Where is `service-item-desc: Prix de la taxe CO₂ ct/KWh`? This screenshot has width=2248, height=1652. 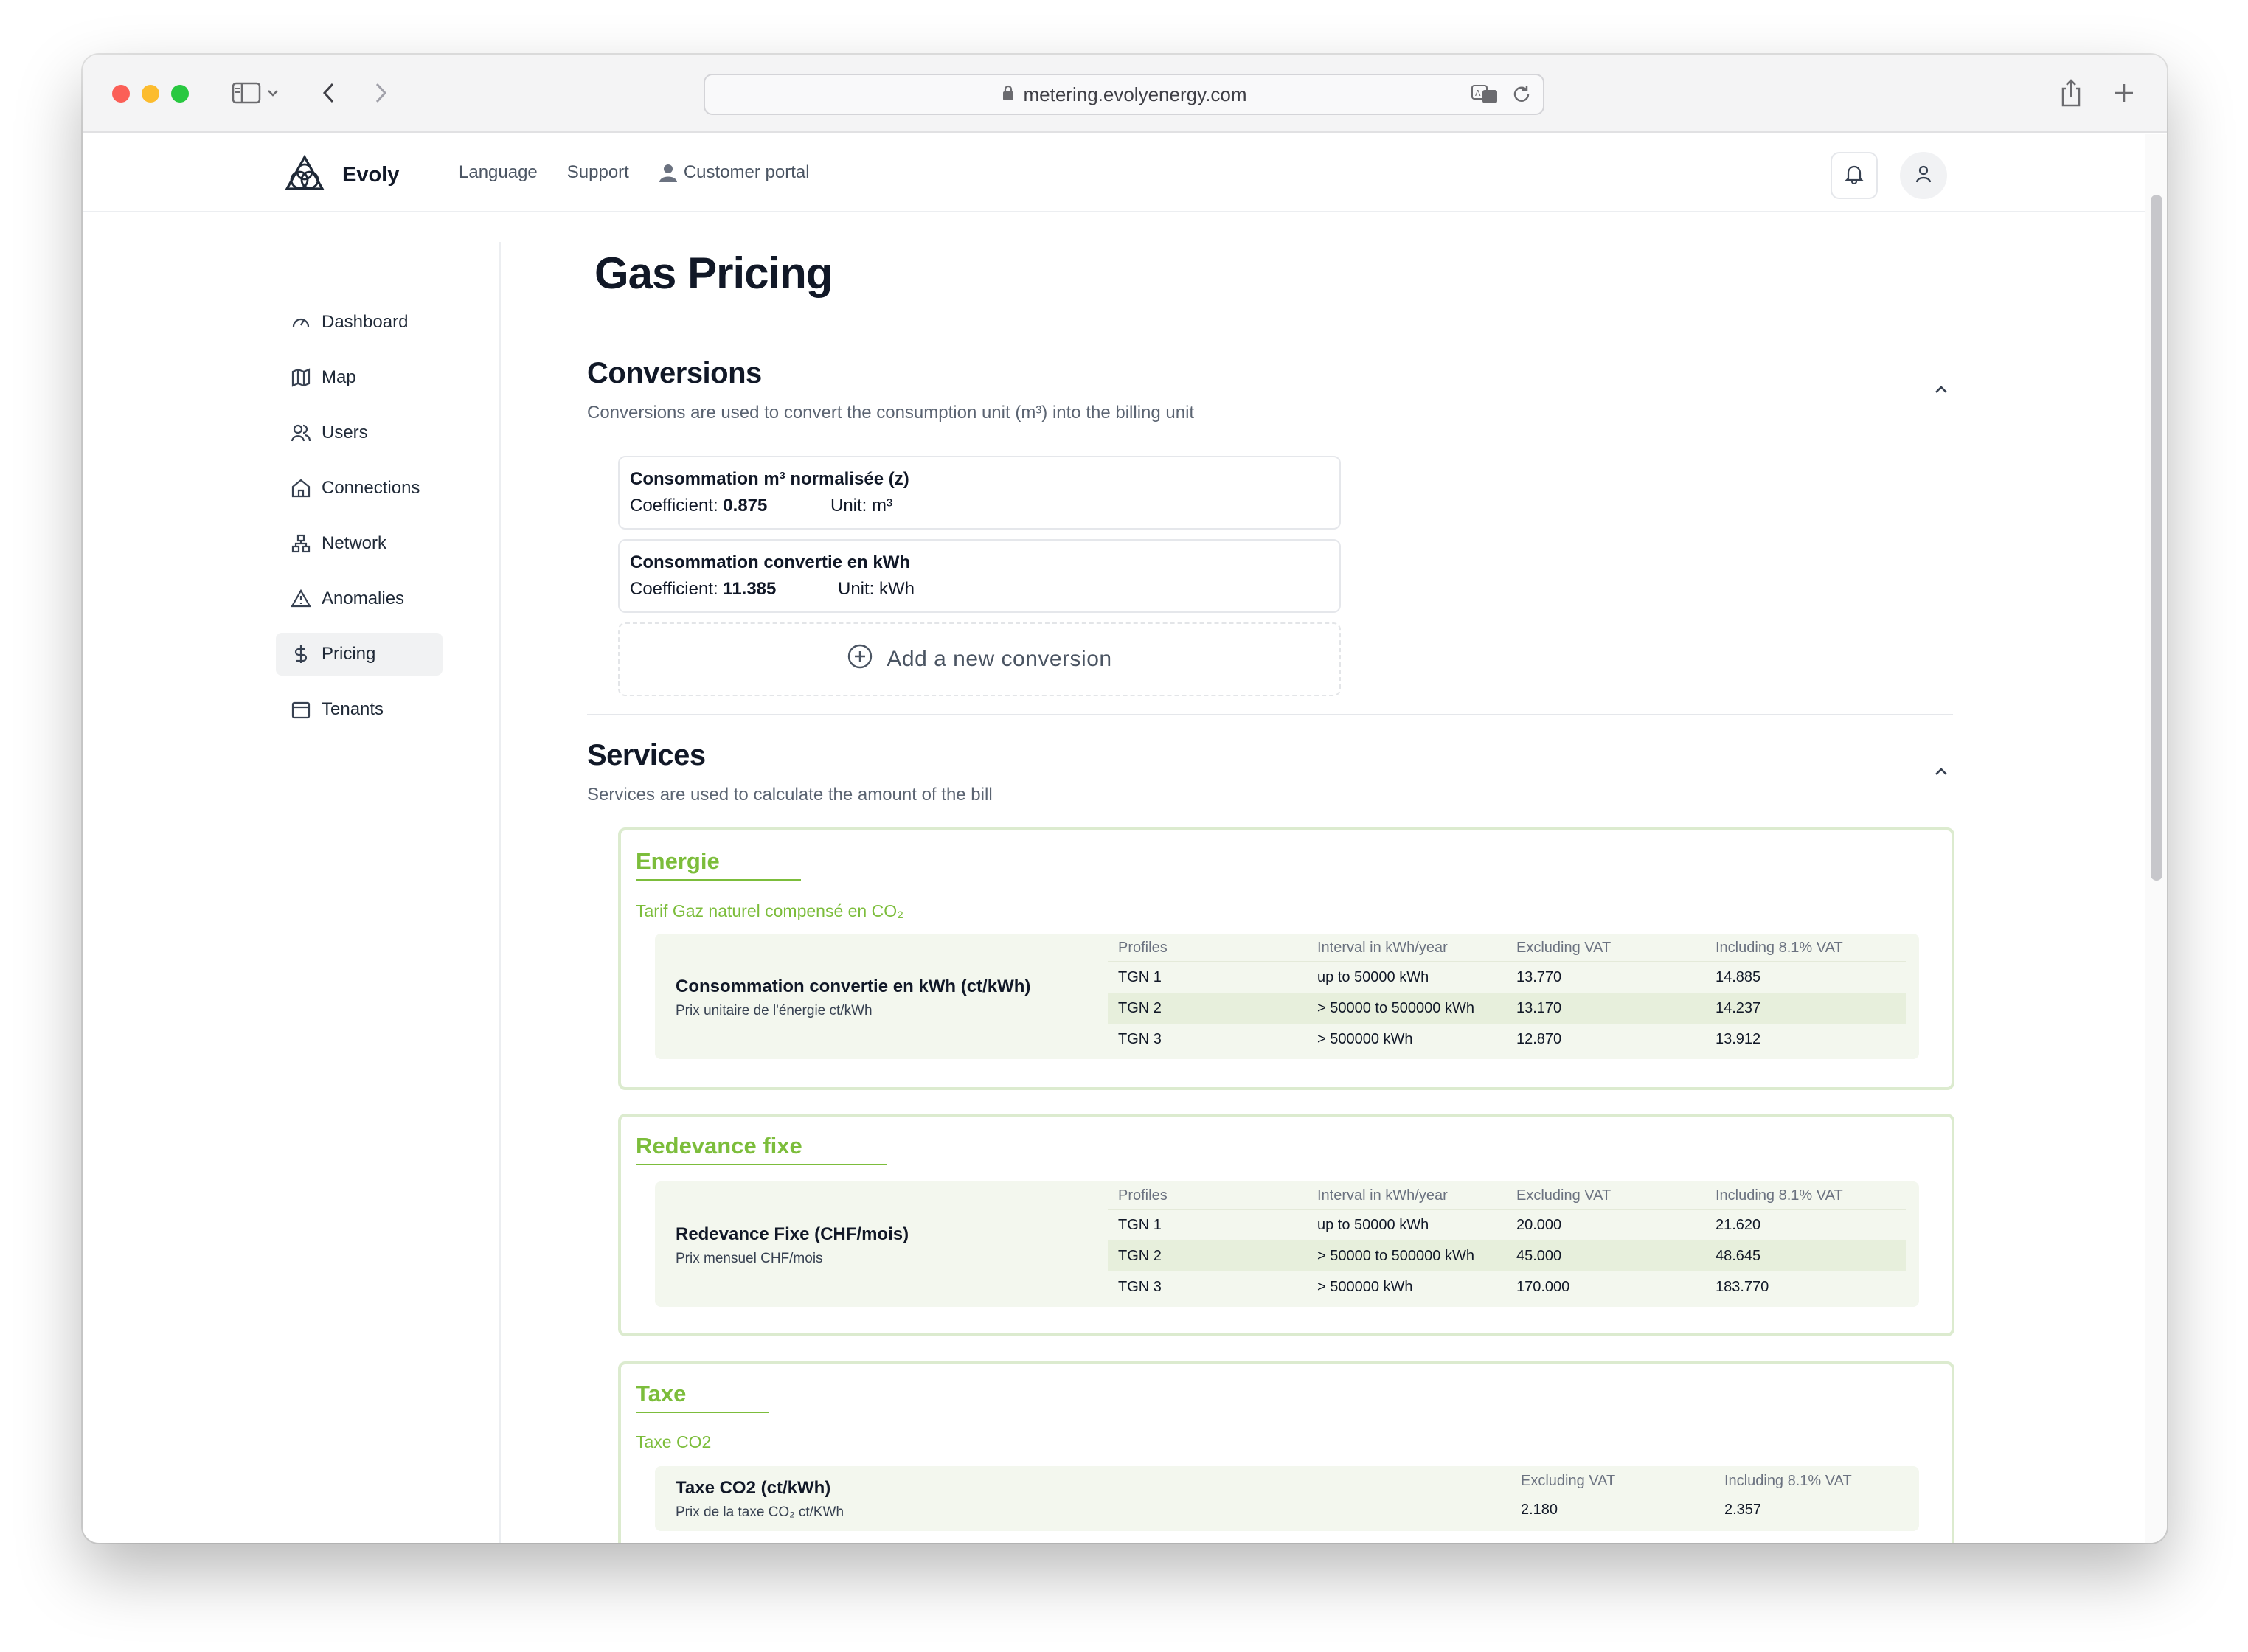
service-item-desc: Prix de la taxe CO₂ ct/KWh is located at coordinates (760, 1512).